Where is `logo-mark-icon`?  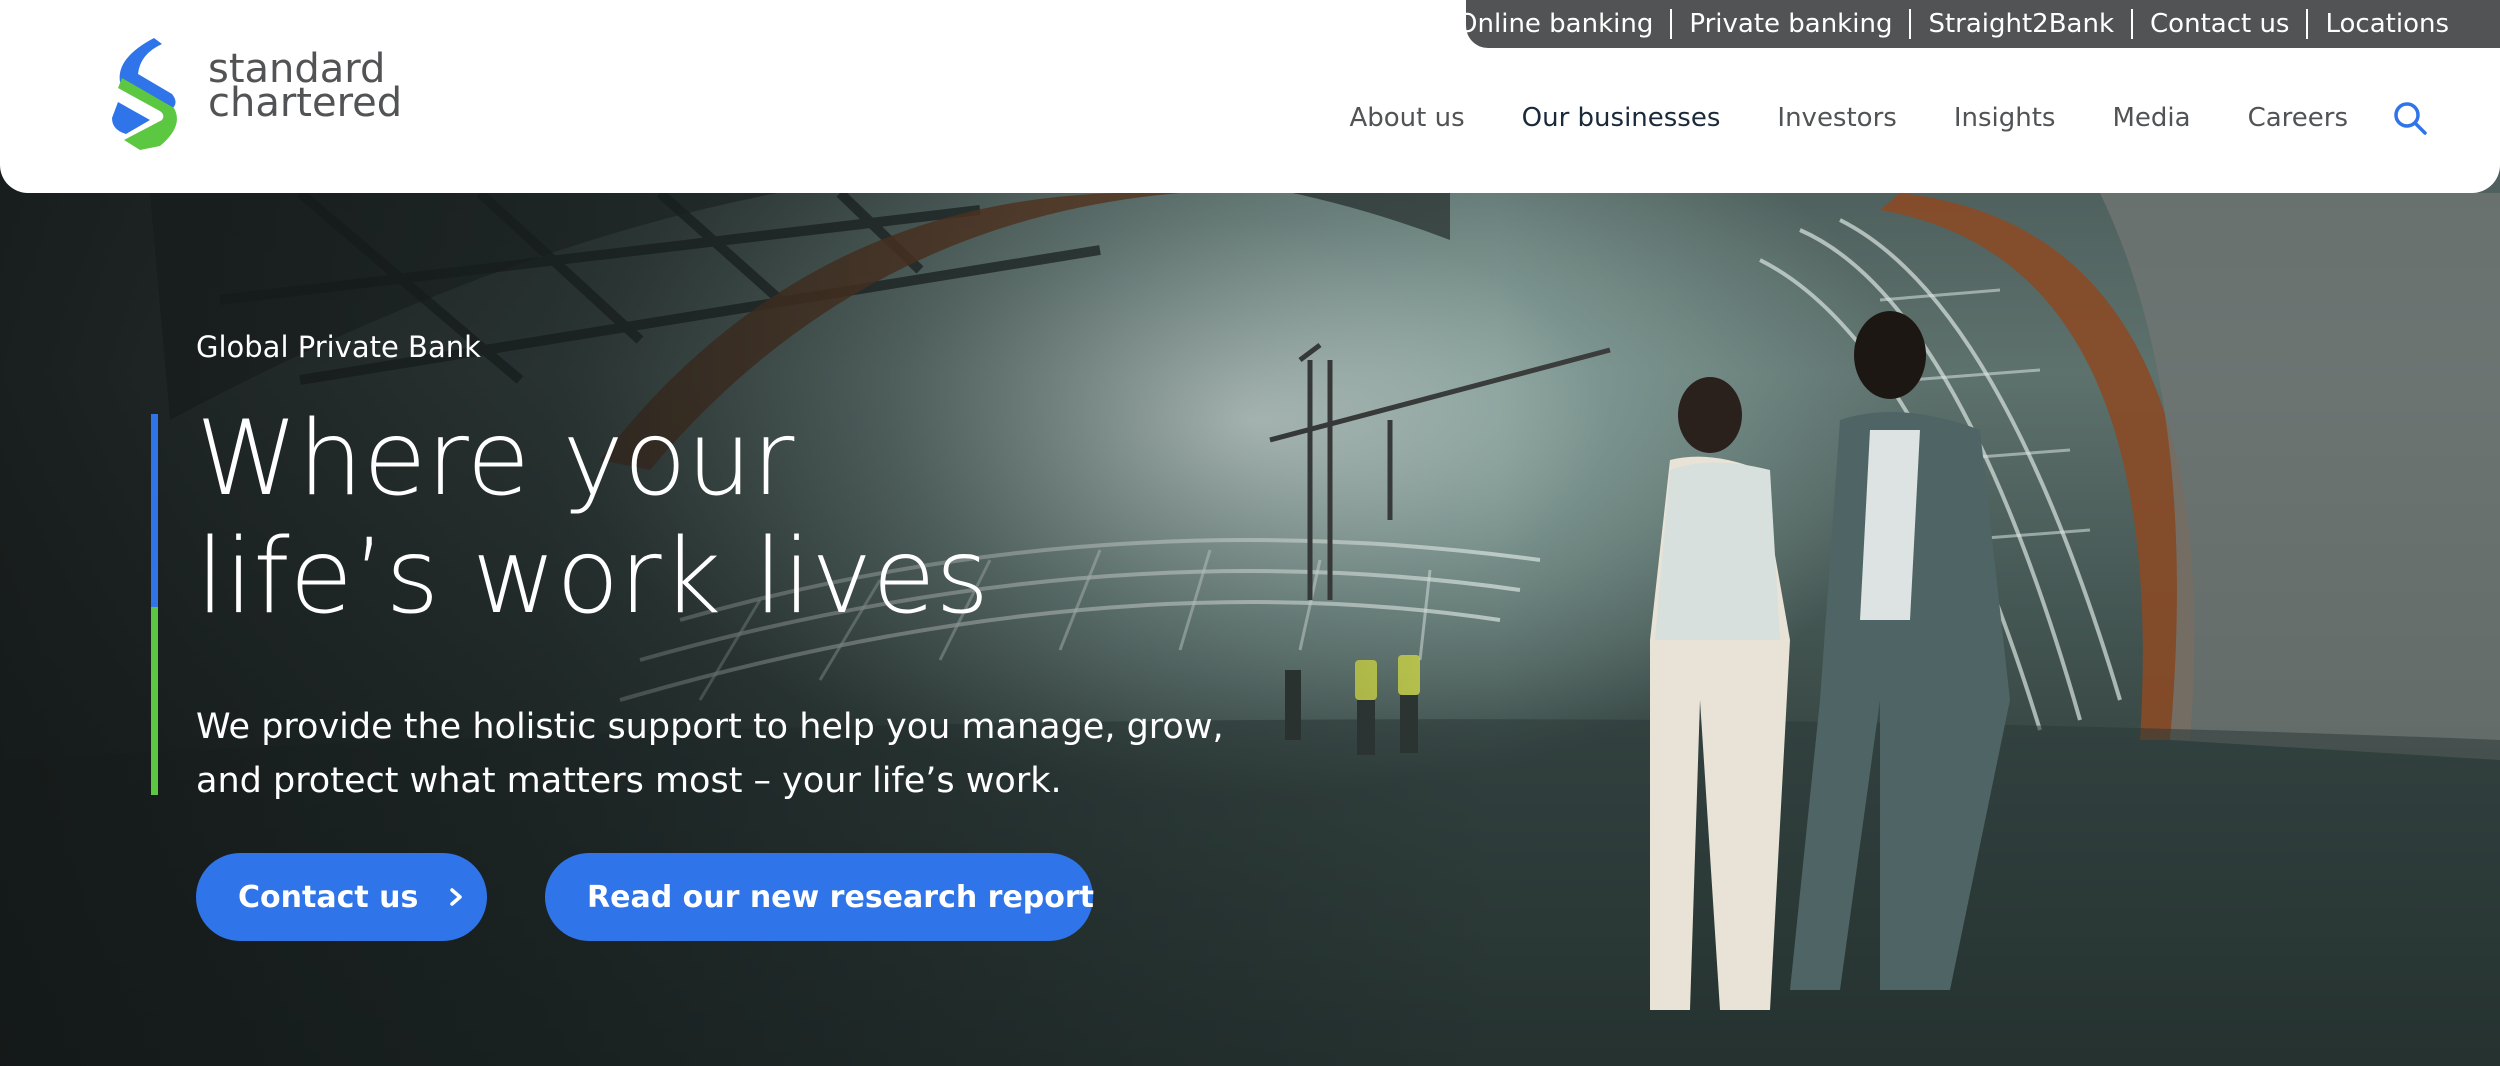
logo-mark-icon is located at coordinates (144, 94).